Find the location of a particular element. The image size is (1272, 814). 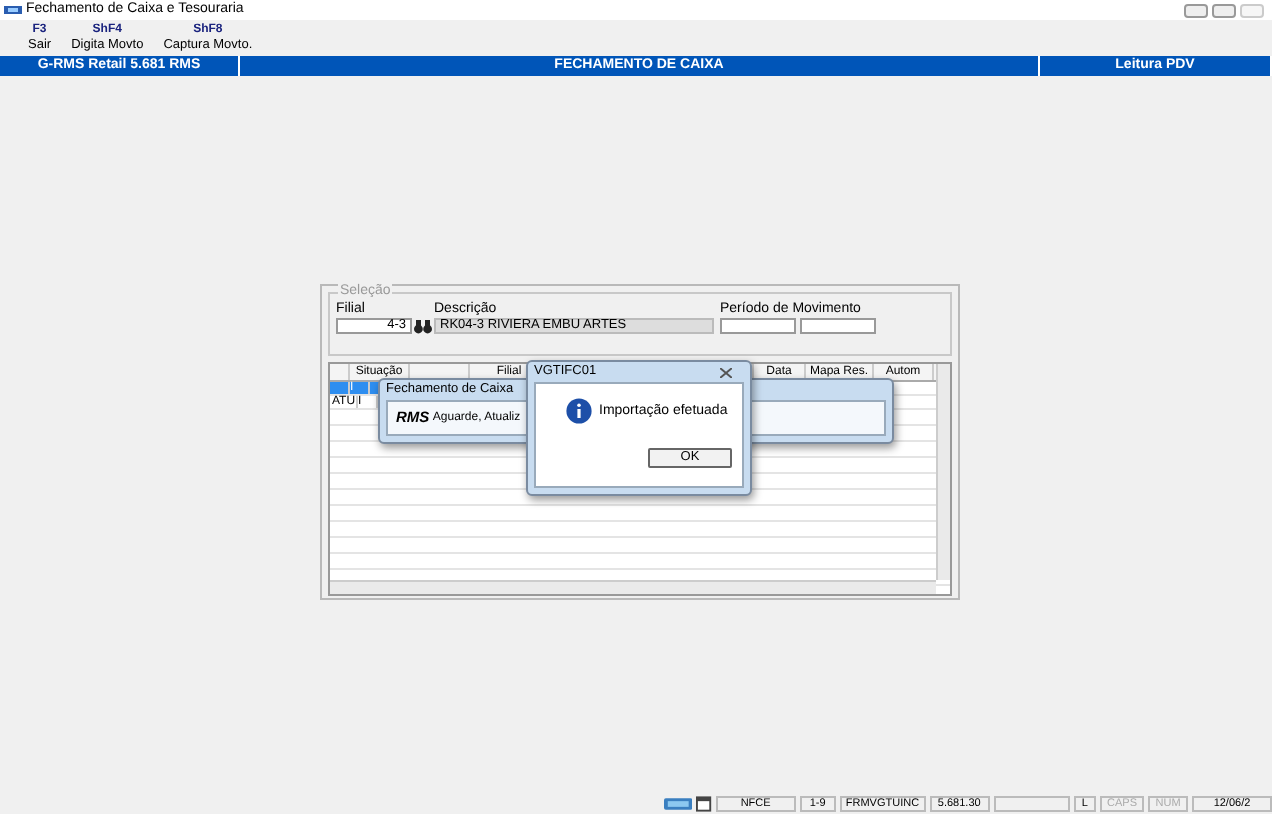

keyboard-icon is located at coordinates (678, 804).